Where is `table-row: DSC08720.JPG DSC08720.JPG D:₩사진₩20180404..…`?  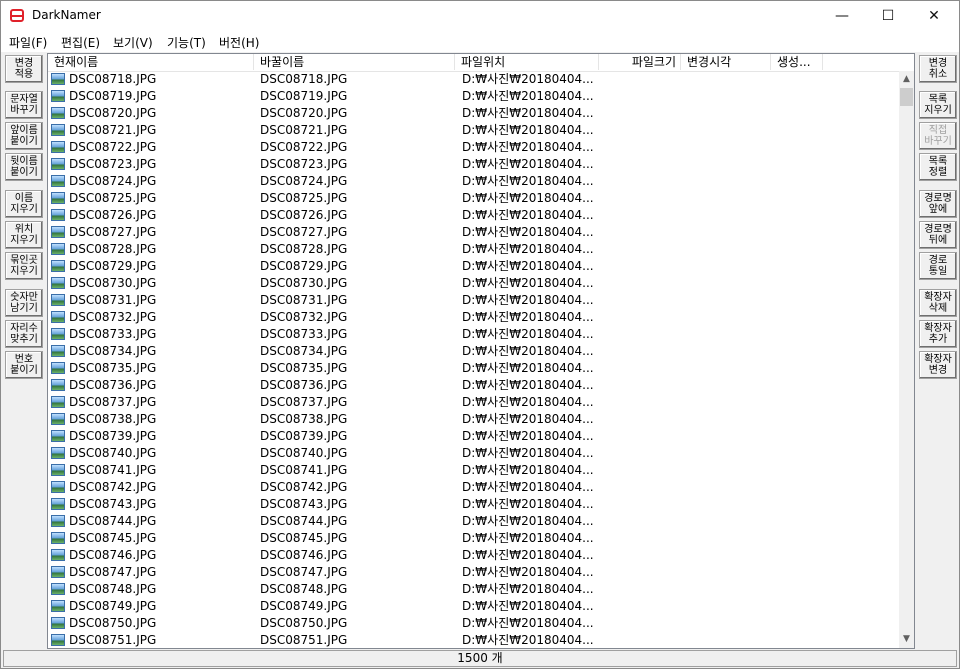
table-row: DSC08720.JPG DSC08720.JPG D:₩사진₩20180404..… is located at coordinates (473, 113).